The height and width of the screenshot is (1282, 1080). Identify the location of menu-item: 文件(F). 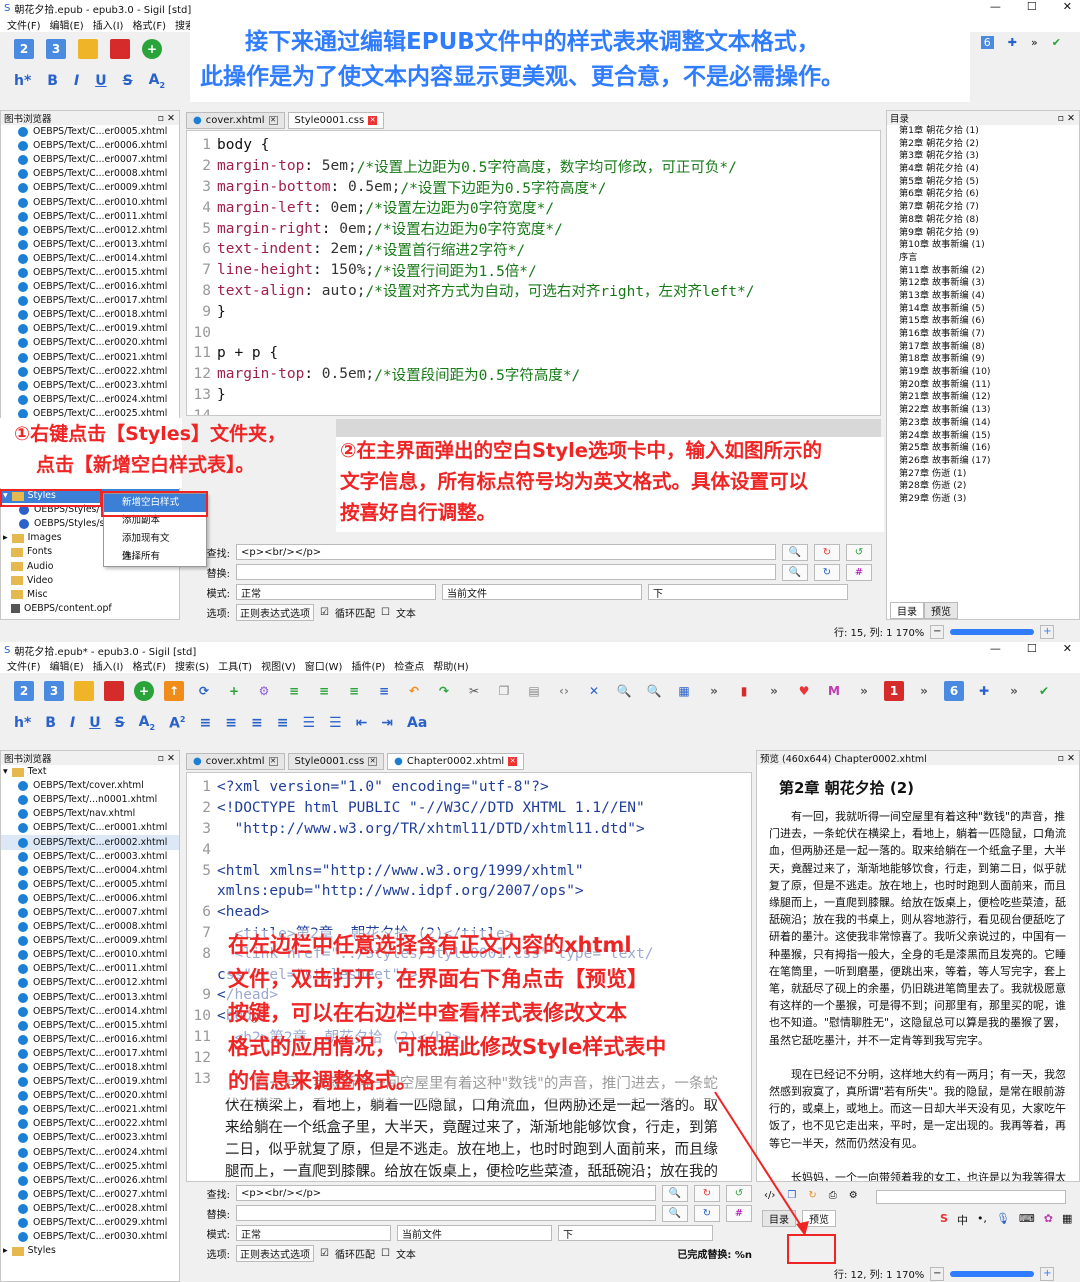
(24, 665).